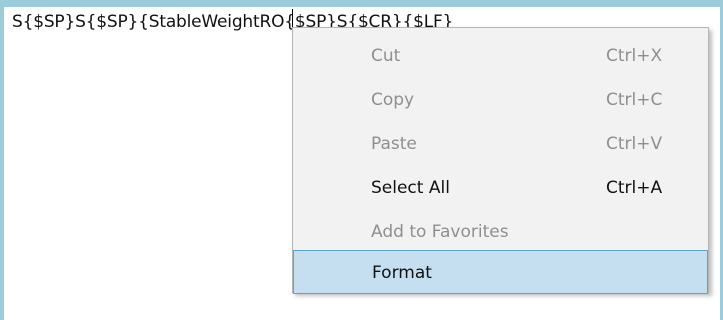 This screenshot has height=320, width=723. I want to click on menu-item-label: Paste, so click(394, 144).